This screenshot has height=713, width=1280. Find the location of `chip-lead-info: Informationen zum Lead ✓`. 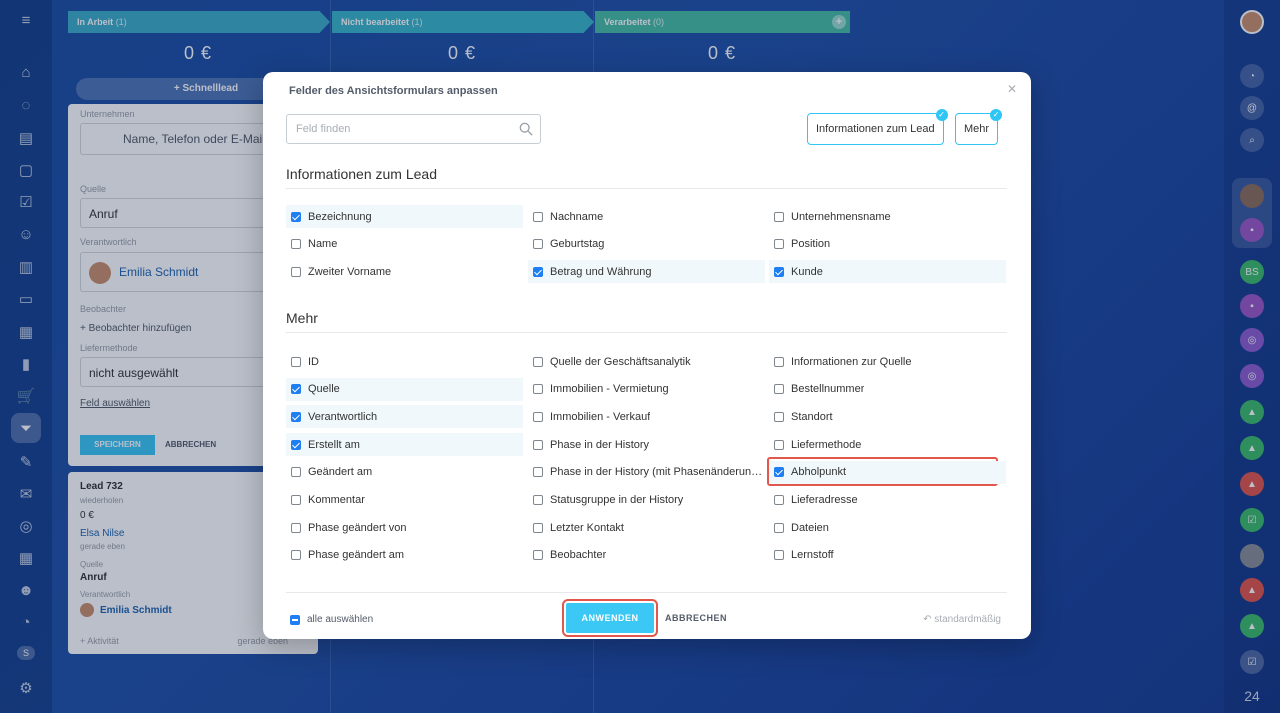

chip-lead-info: Informationen zum Lead ✓ is located at coordinates (877, 127).